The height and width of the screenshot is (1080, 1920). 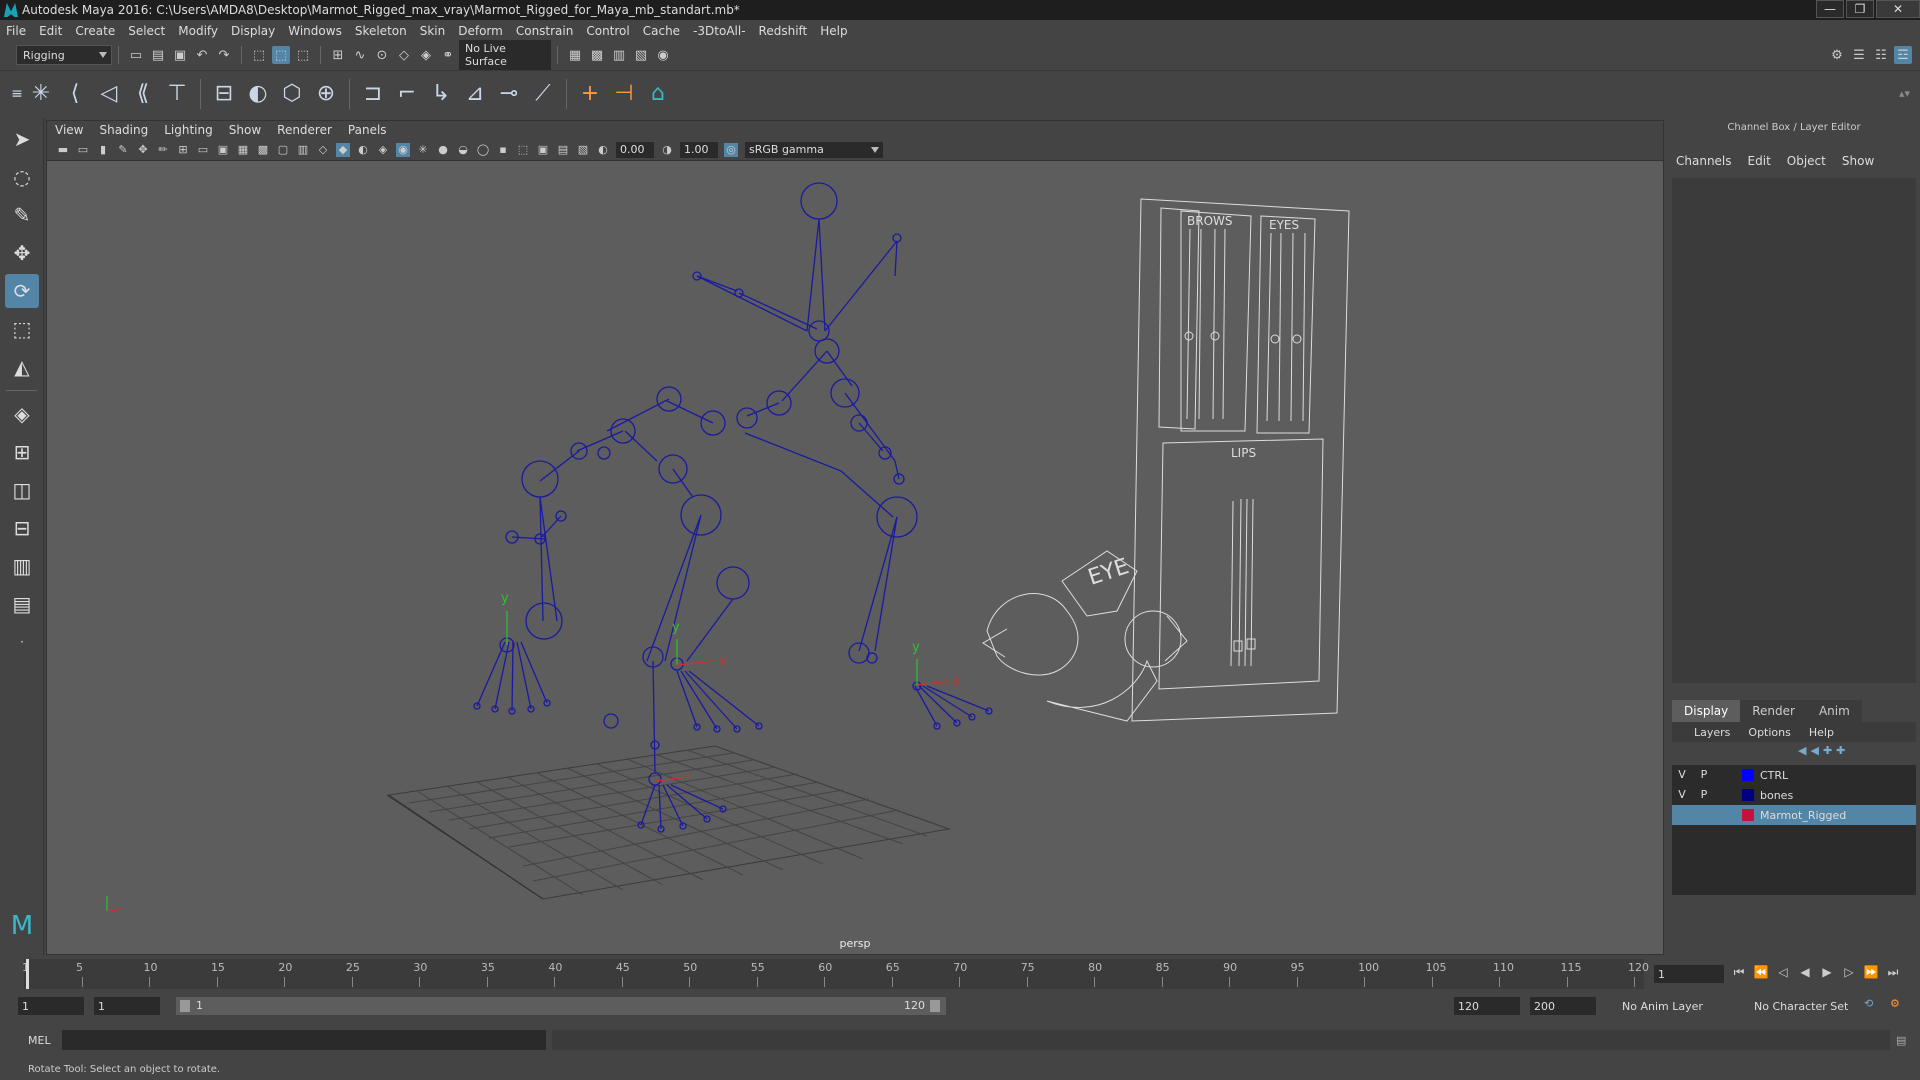 What do you see at coordinates (833, 31) in the screenshot?
I see `menu-help: Help` at bounding box center [833, 31].